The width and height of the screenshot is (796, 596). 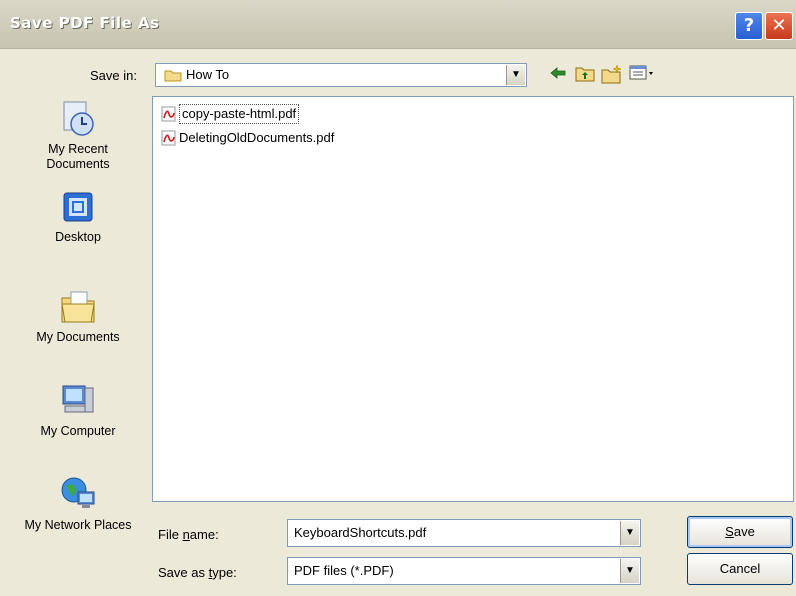 I want to click on file-item: DeletingOldDocuments.pdf, so click(x=247, y=138).